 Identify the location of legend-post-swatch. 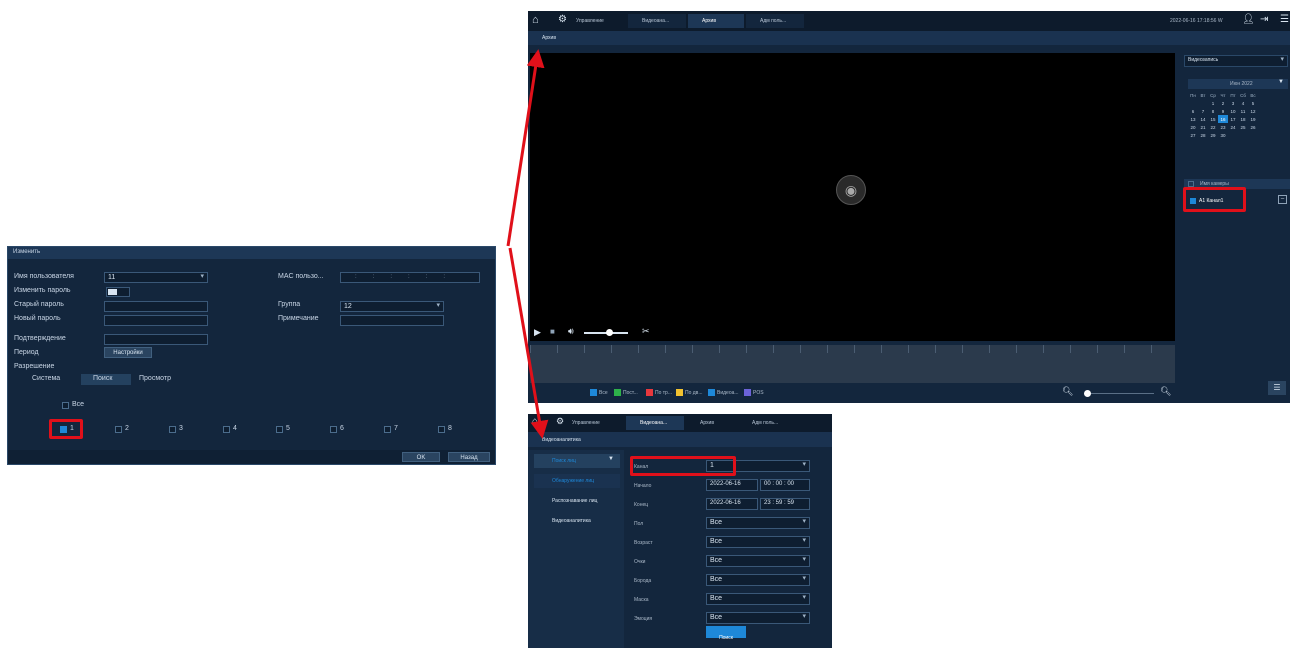
(617, 392).